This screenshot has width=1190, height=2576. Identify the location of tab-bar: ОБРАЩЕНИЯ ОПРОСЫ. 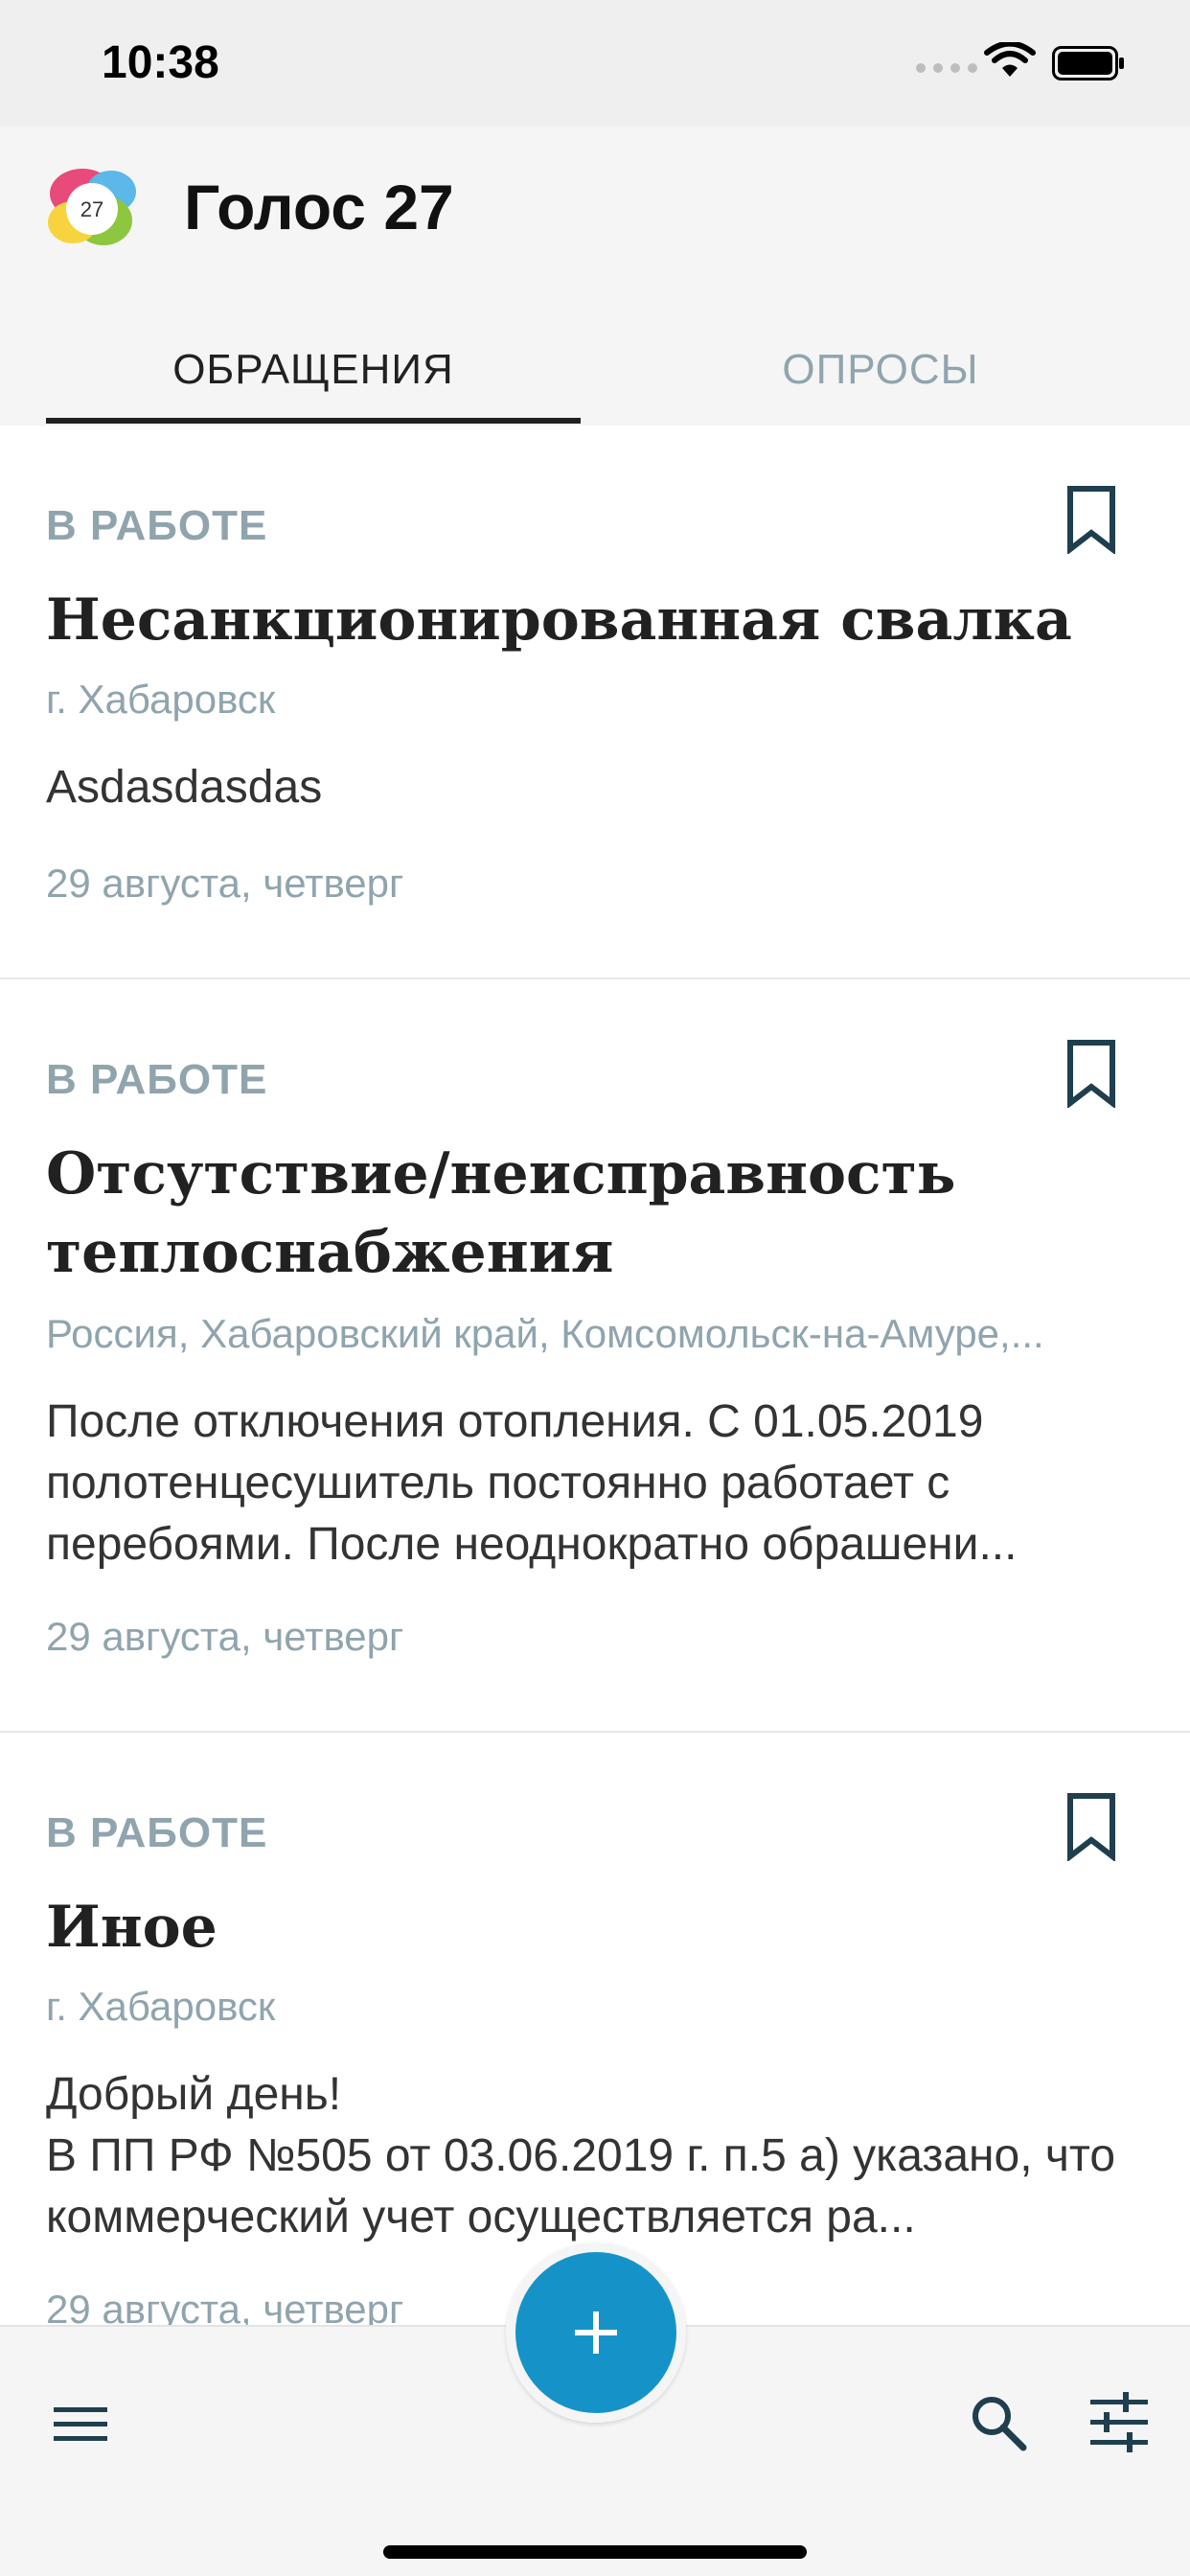
(595, 370).